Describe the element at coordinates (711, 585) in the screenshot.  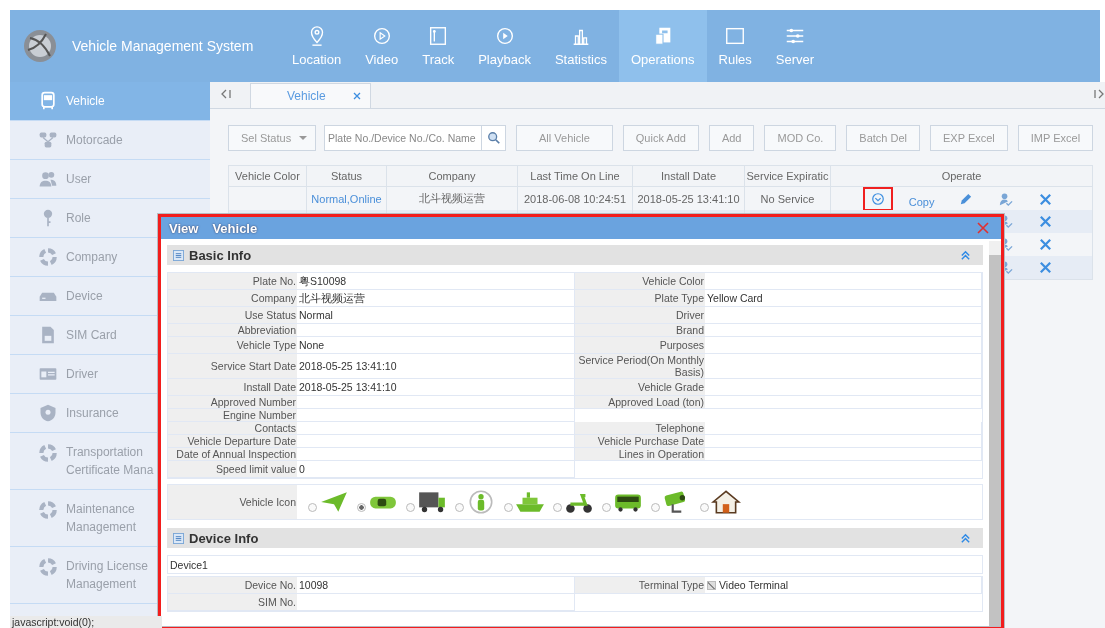
I see `checkbox` at that location.